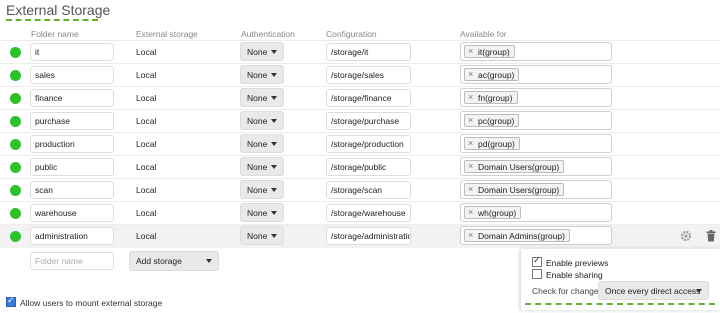 The height and width of the screenshot is (313, 720). What do you see at coordinates (72, 98) in the screenshot?
I see `folder-name-input: finance` at bounding box center [72, 98].